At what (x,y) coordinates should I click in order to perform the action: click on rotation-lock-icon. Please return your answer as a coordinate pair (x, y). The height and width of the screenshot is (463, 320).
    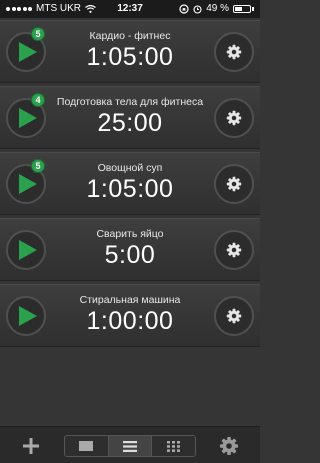
    Looking at the image, I should click on (184, 8).